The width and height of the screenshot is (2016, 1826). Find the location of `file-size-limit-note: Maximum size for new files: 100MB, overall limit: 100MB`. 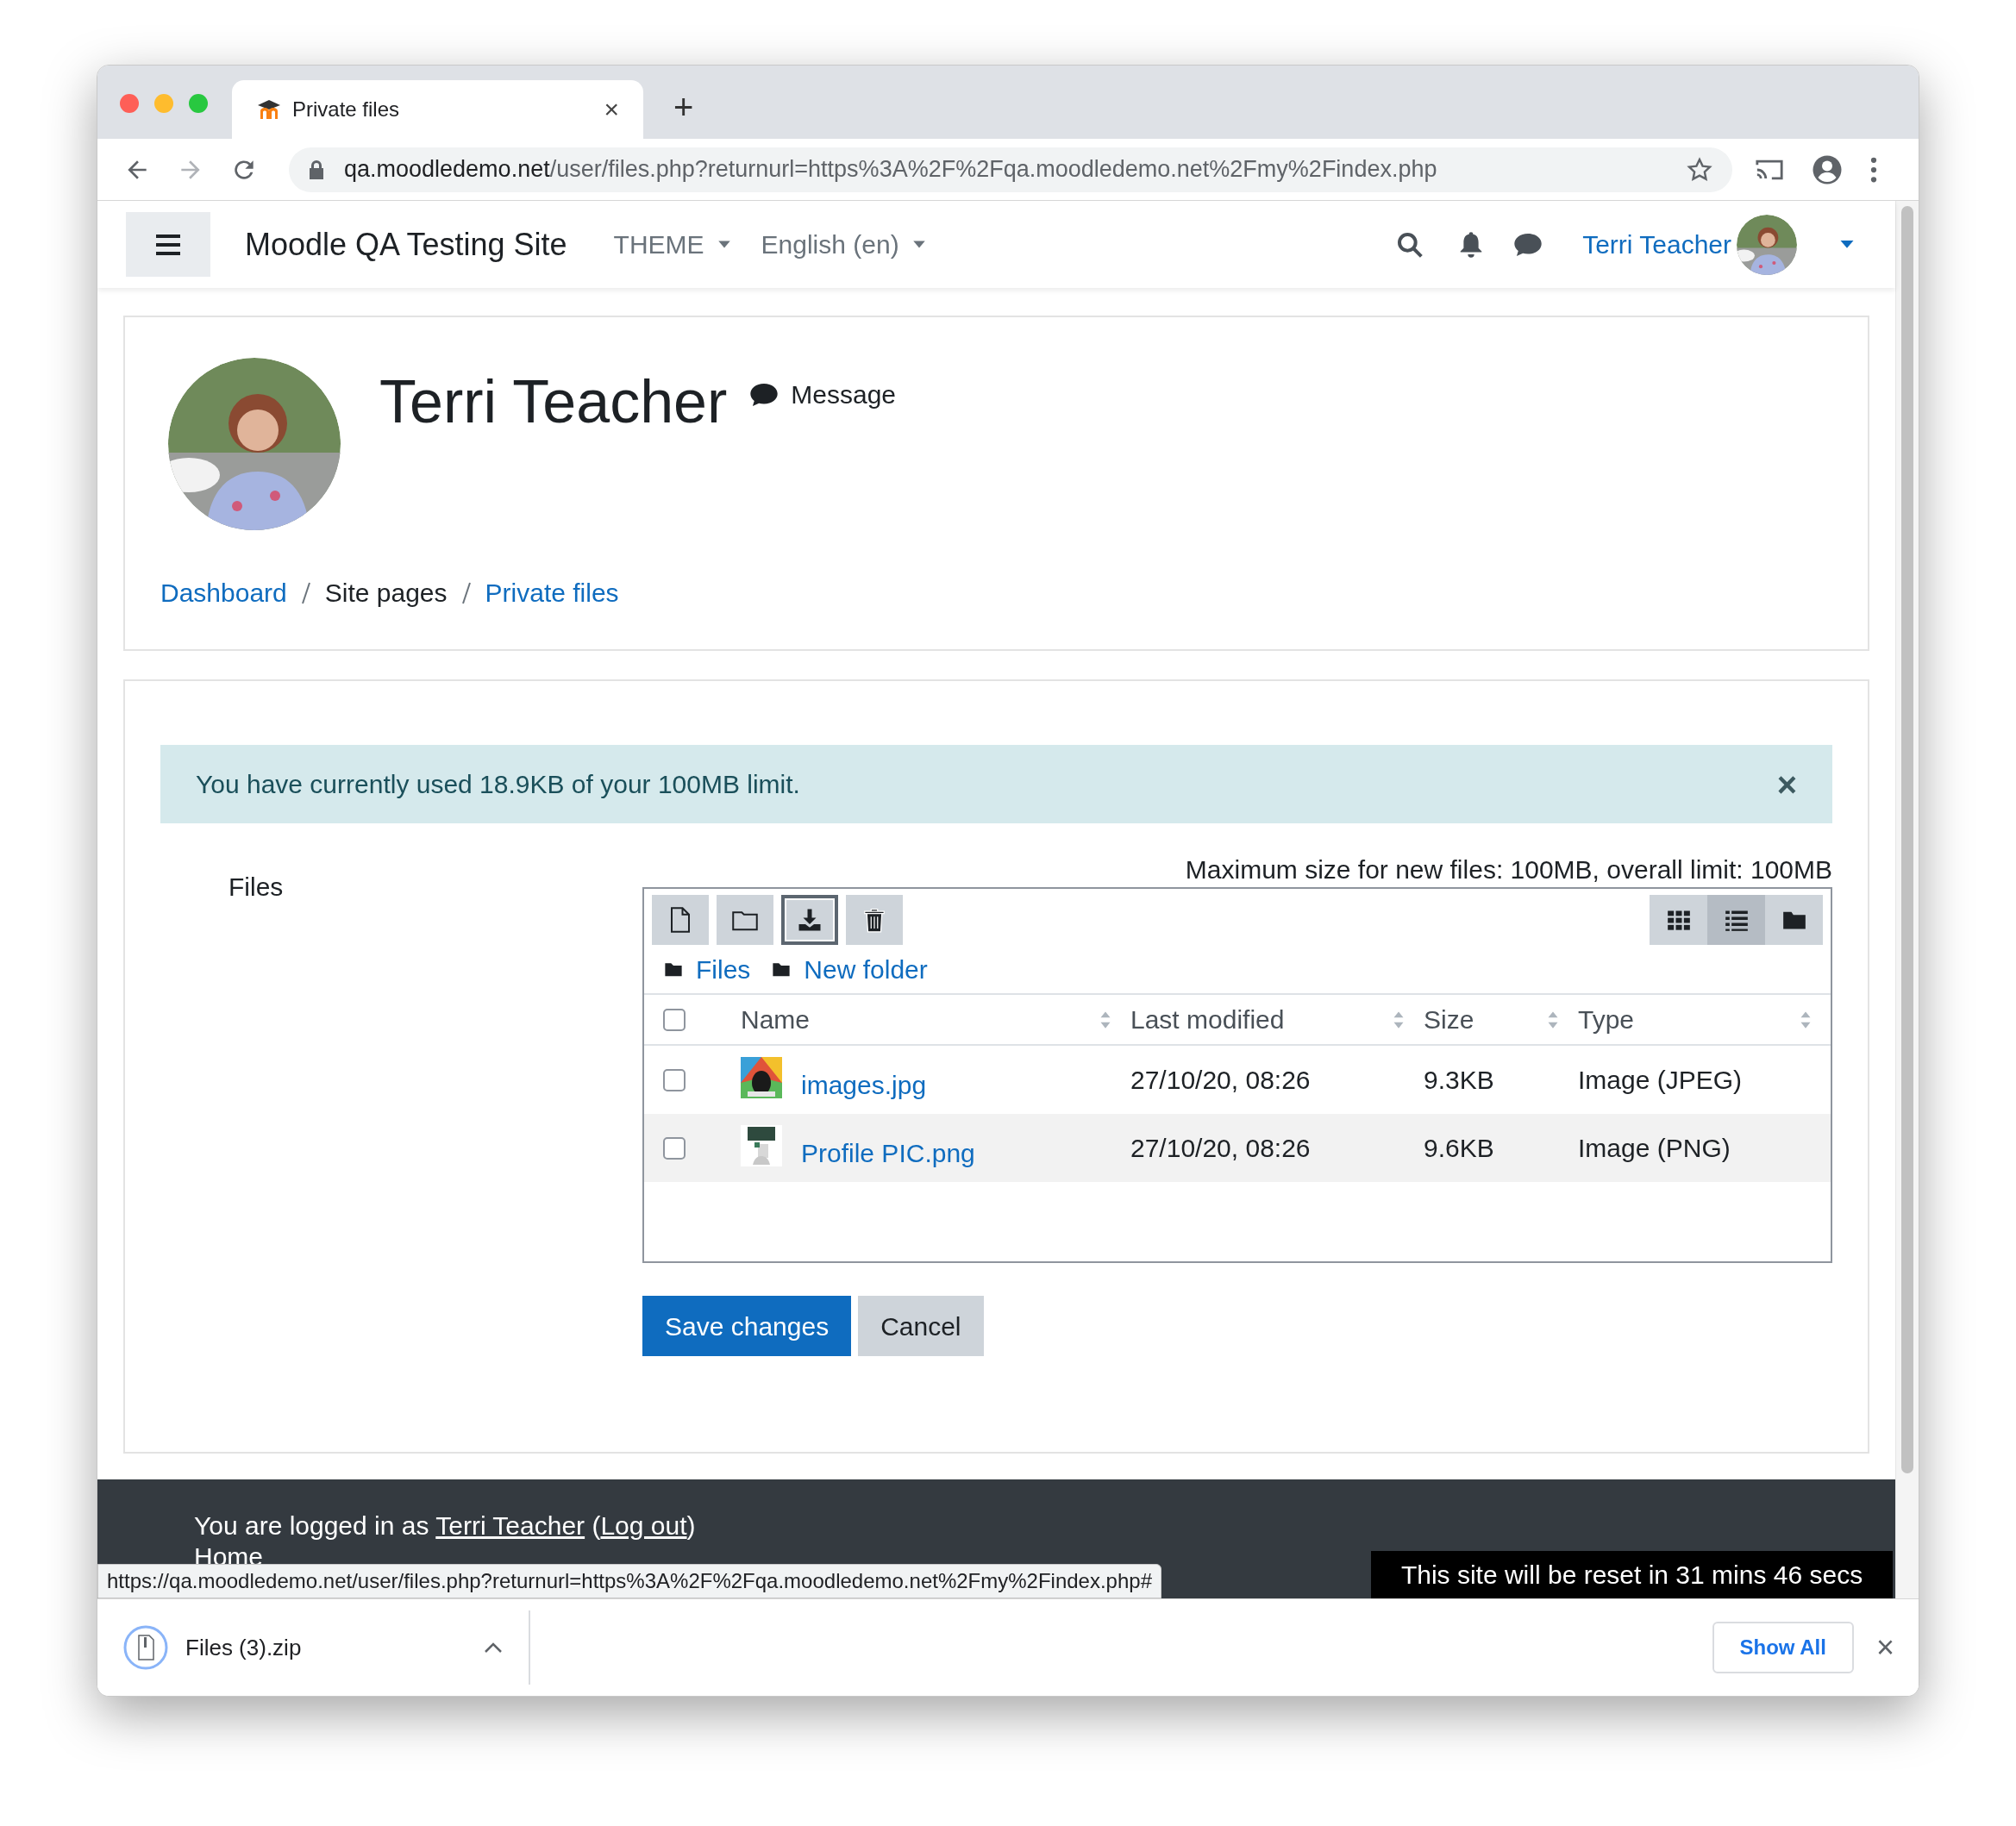

file-size-limit-note: Maximum size for new files: 100MB, overall limit: 100MB is located at coordinates (1509, 869).